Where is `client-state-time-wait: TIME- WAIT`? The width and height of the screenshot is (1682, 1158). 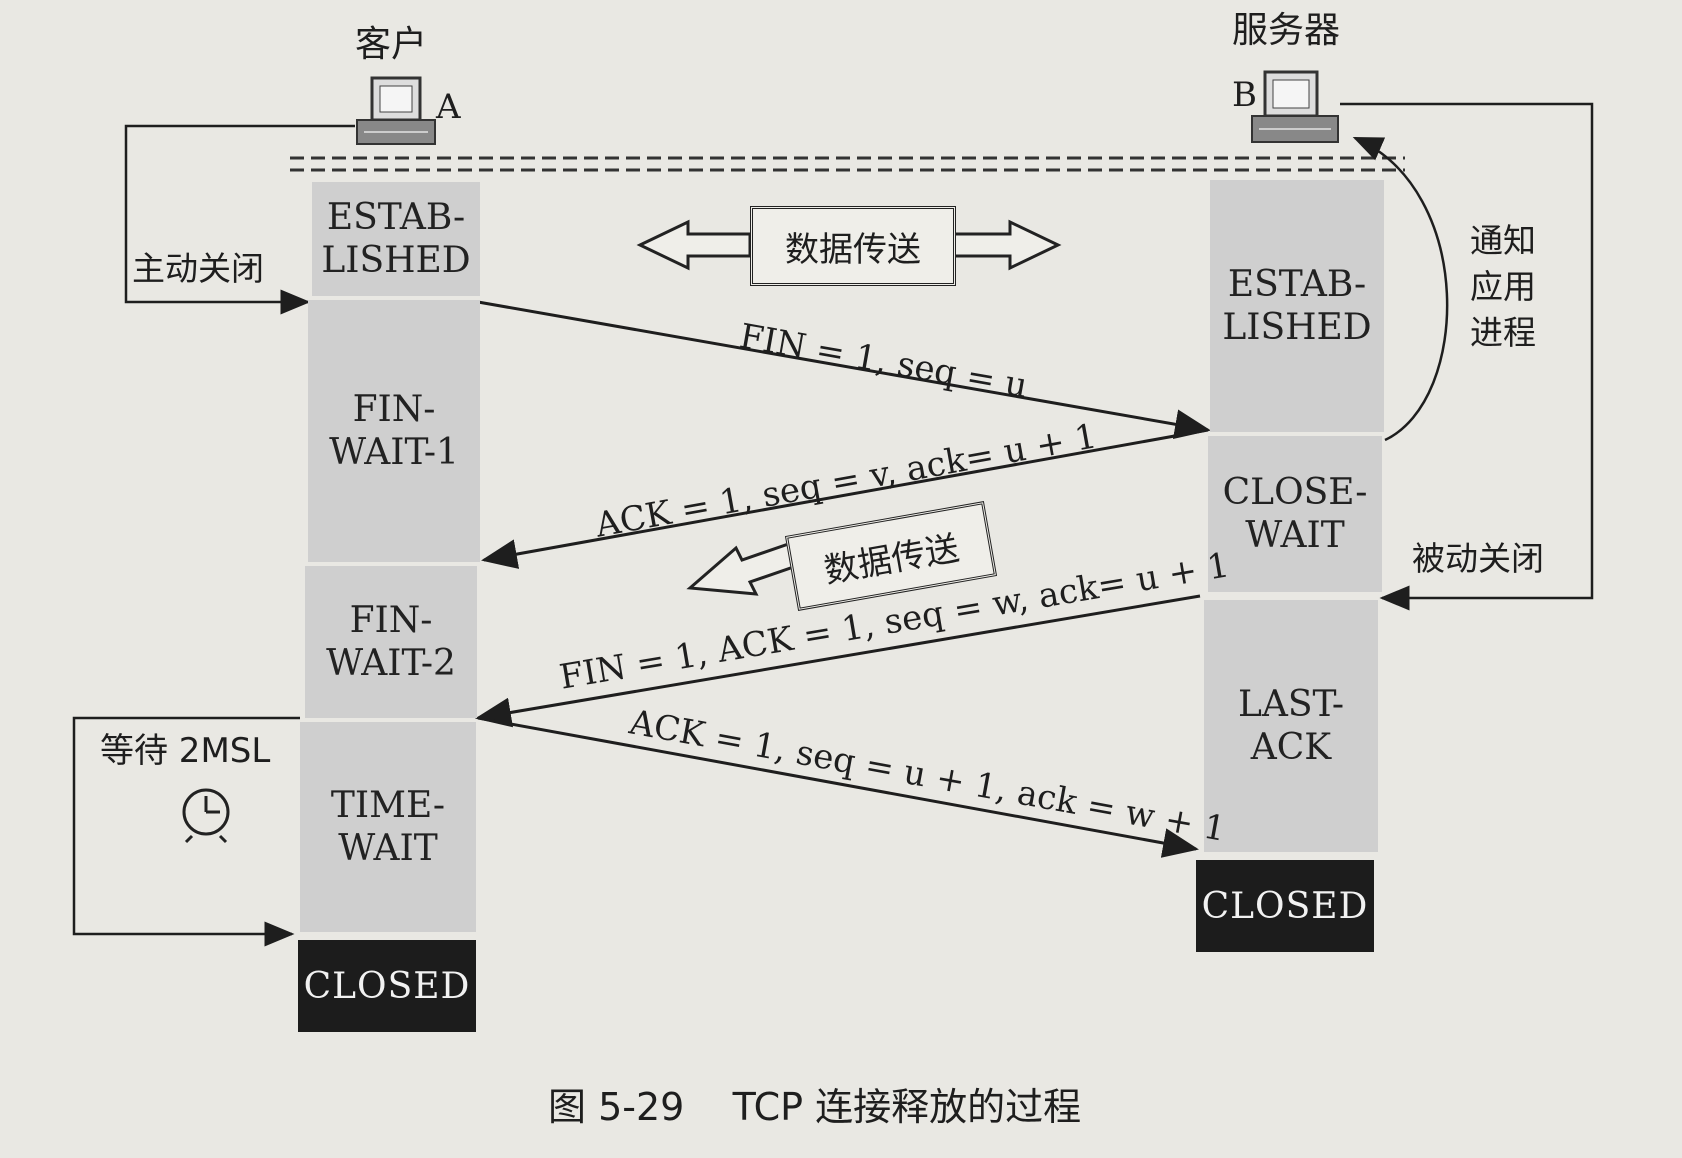 client-state-time-wait: TIME- WAIT is located at coordinates (388, 827).